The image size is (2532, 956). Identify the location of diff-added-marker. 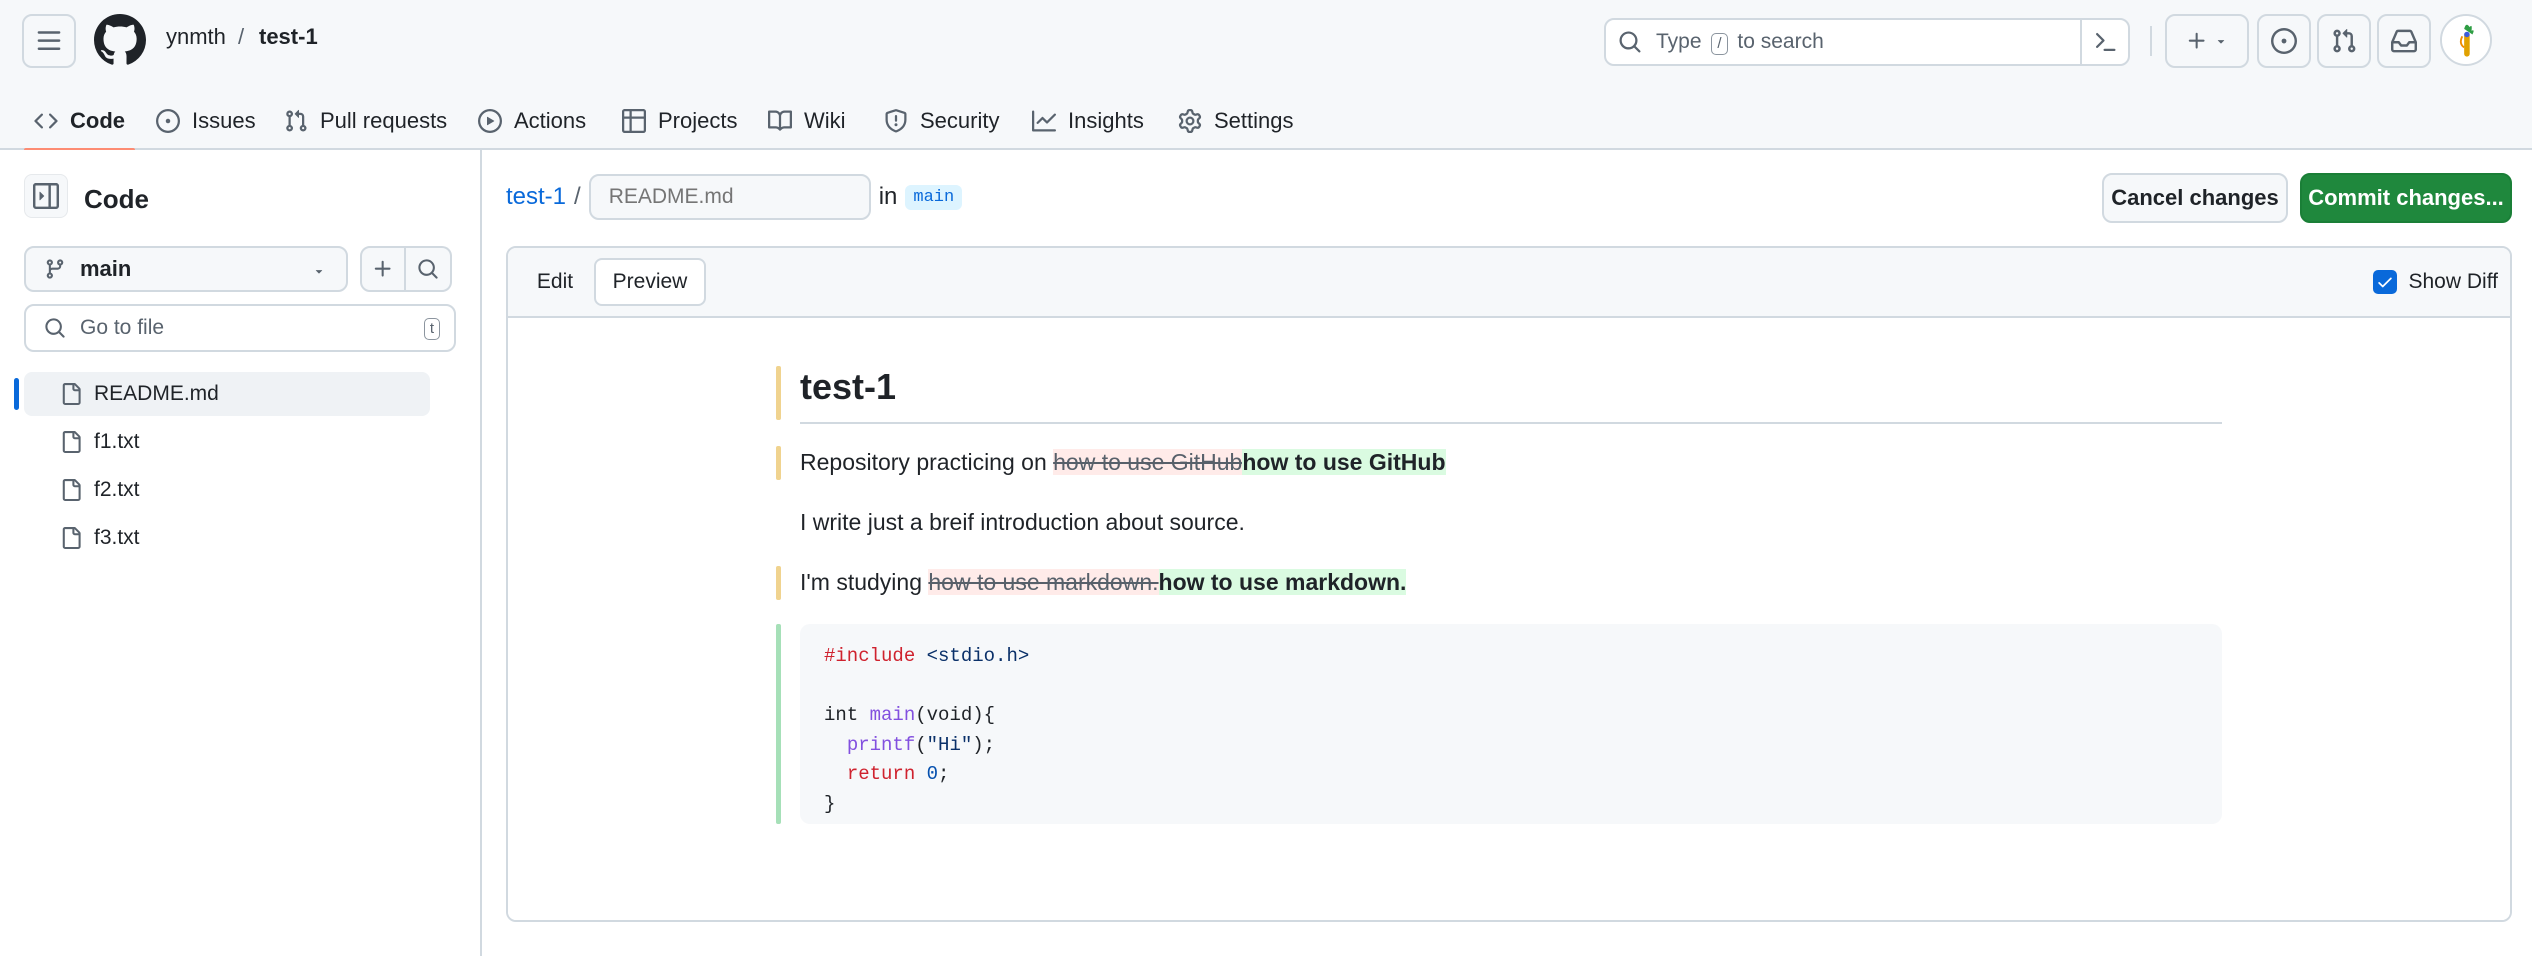
(778, 724).